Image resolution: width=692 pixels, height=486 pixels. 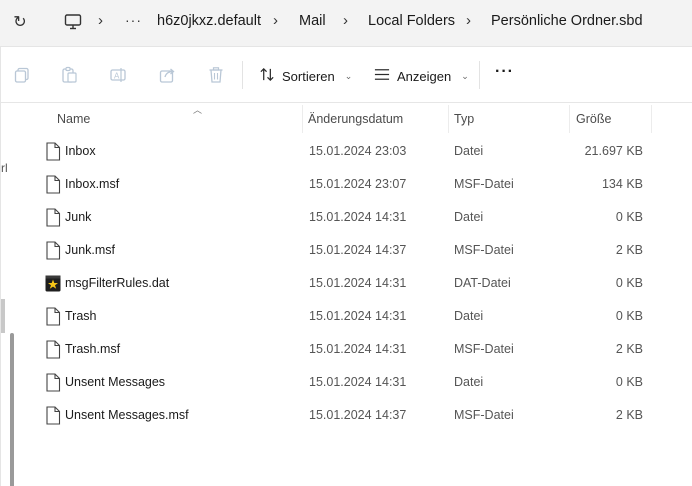 What do you see at coordinates (312, 21) in the screenshot?
I see `breadcrumb-mail: Mail` at bounding box center [312, 21].